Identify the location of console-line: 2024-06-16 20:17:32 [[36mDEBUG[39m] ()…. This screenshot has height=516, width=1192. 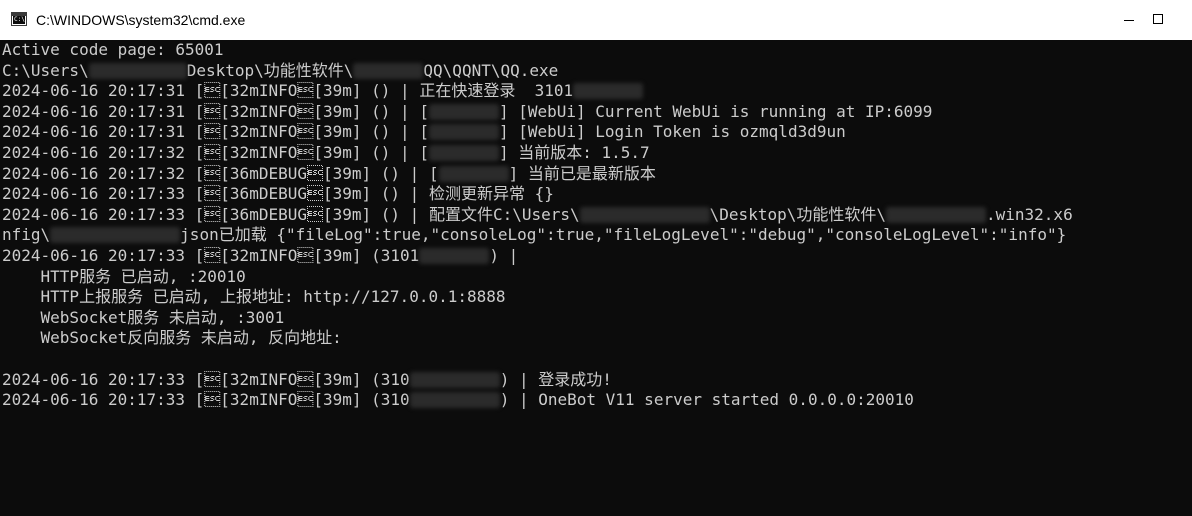
(597, 174).